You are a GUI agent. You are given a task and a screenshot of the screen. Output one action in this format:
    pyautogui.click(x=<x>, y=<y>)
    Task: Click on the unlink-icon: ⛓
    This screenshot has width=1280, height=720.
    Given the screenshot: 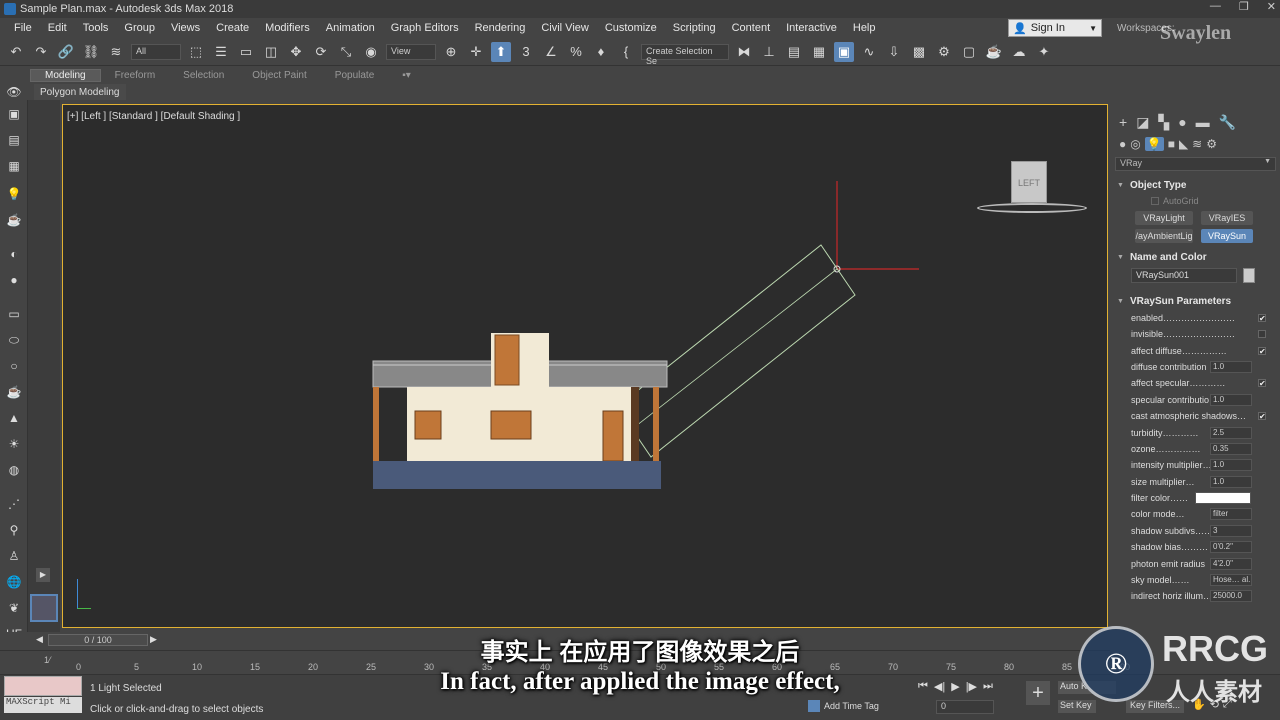 What is the action you would take?
    pyautogui.click(x=91, y=52)
    